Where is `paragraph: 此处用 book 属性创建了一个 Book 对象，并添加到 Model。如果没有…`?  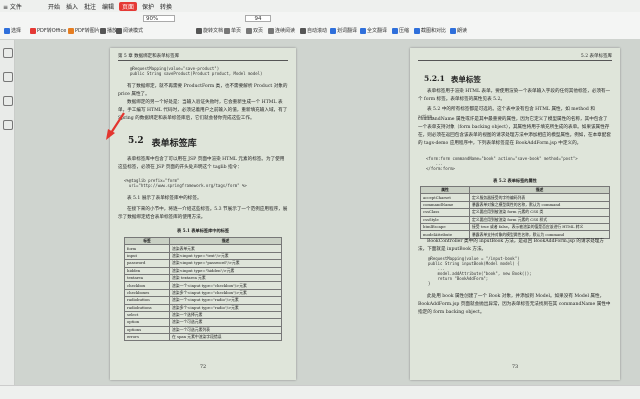 paragraph: 此处用 book 属性创建了一个 Book 对象，并添加到 Model。如果没有… is located at coordinates (514, 304).